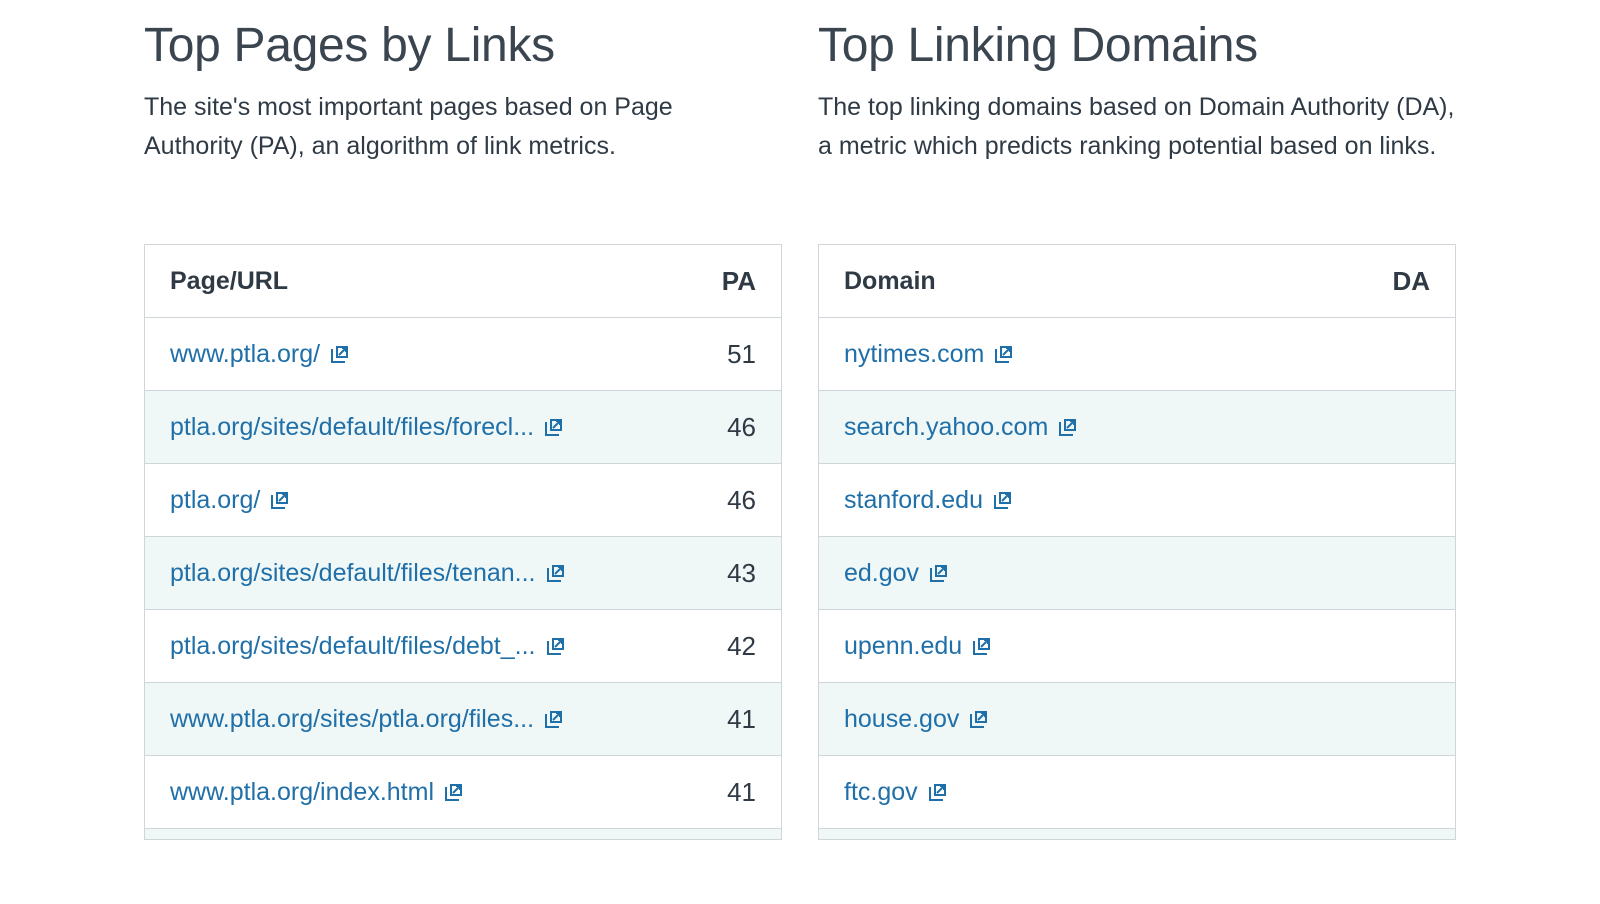 The width and height of the screenshot is (1600, 904). I want to click on table-row: www.ptla.org/index.html 41, so click(463, 792).